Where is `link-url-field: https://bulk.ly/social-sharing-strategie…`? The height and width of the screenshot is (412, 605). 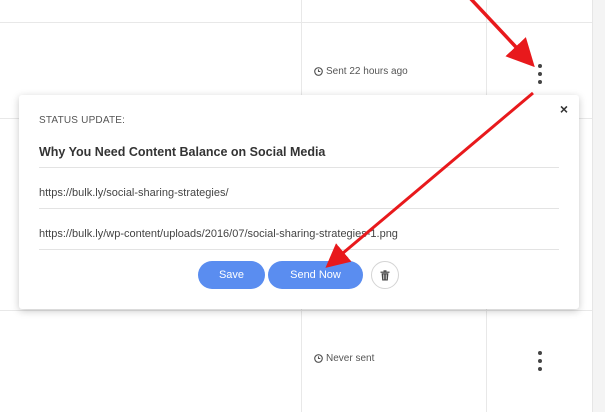 link-url-field: https://bulk.ly/social-sharing-strategie… is located at coordinates (299, 198).